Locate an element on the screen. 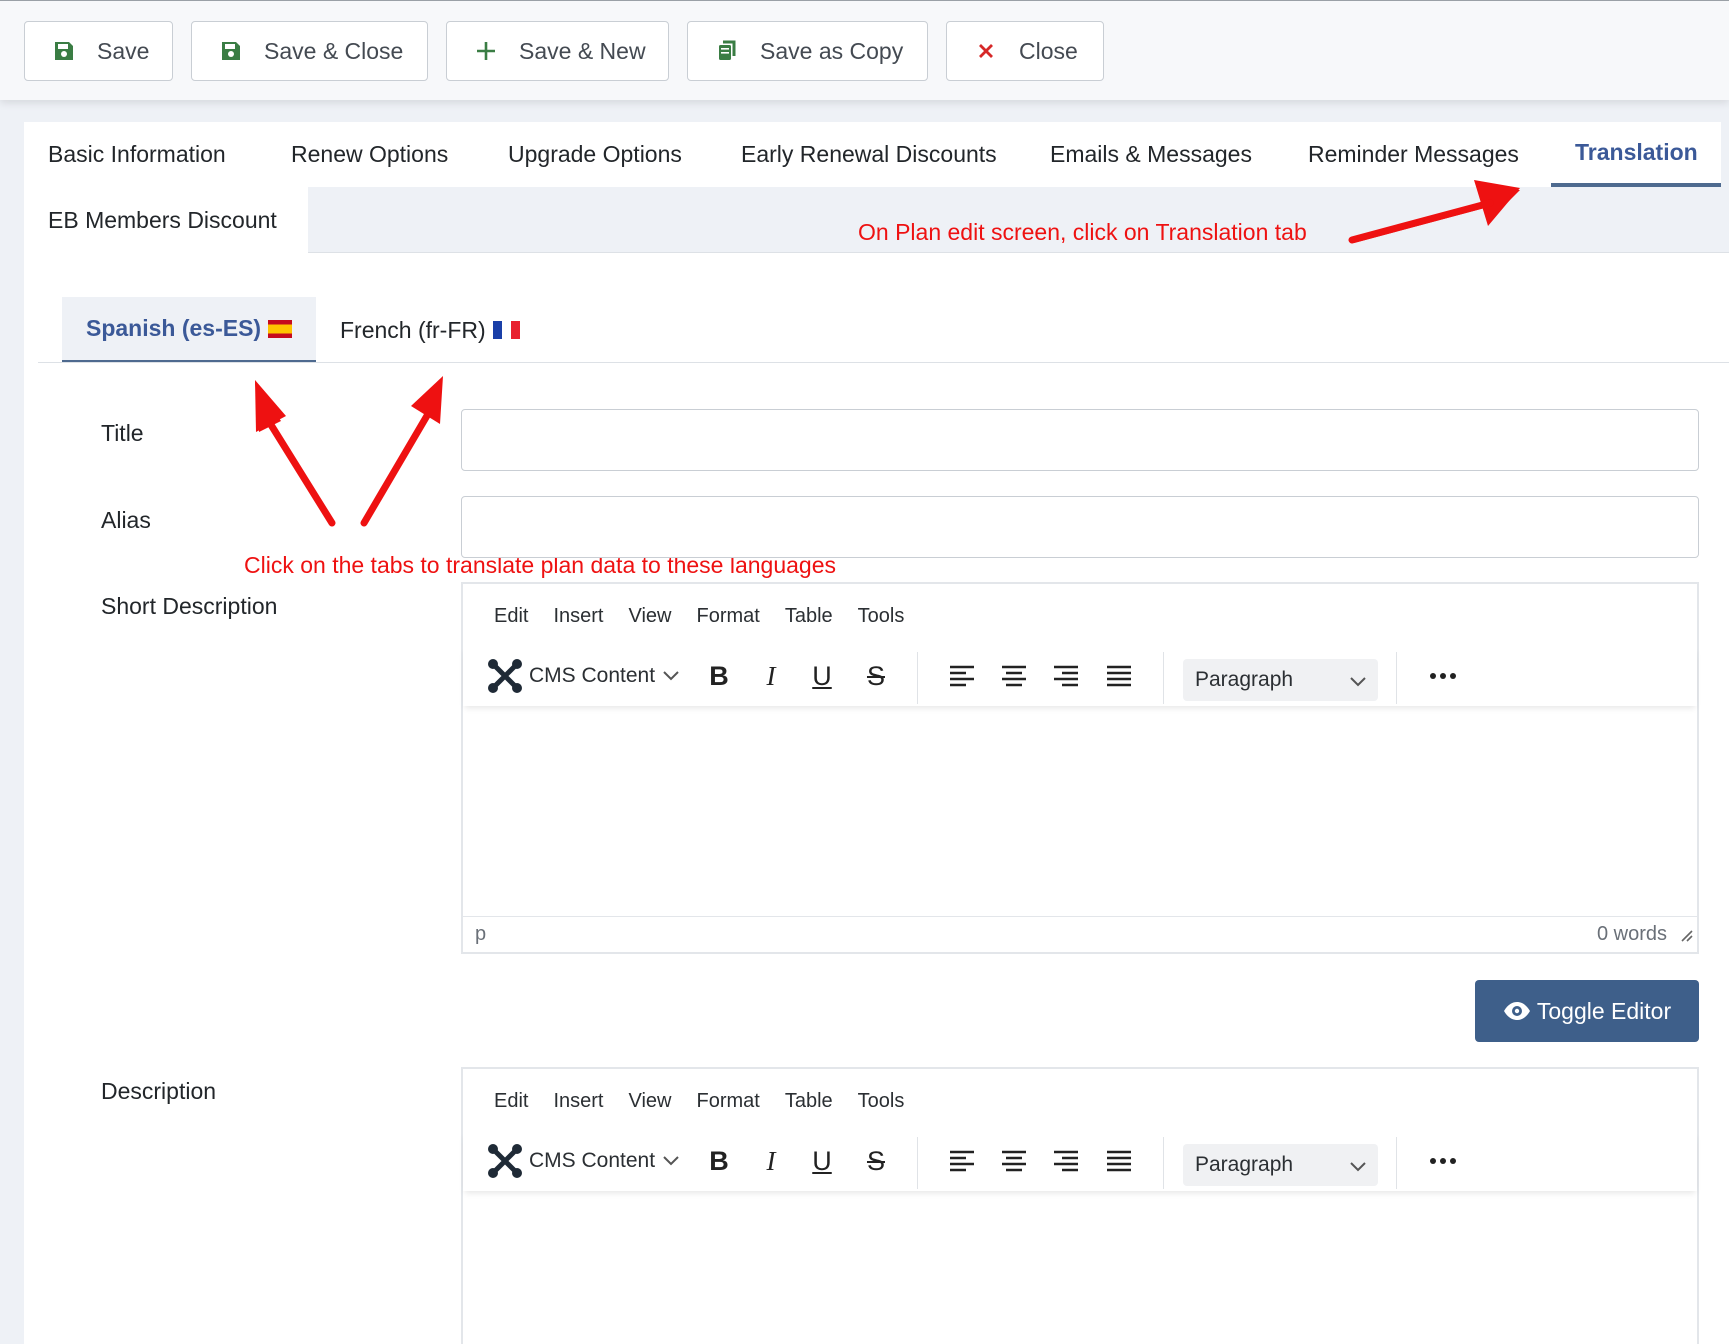  tab-label: Upgrade Options is located at coordinates (595, 154).